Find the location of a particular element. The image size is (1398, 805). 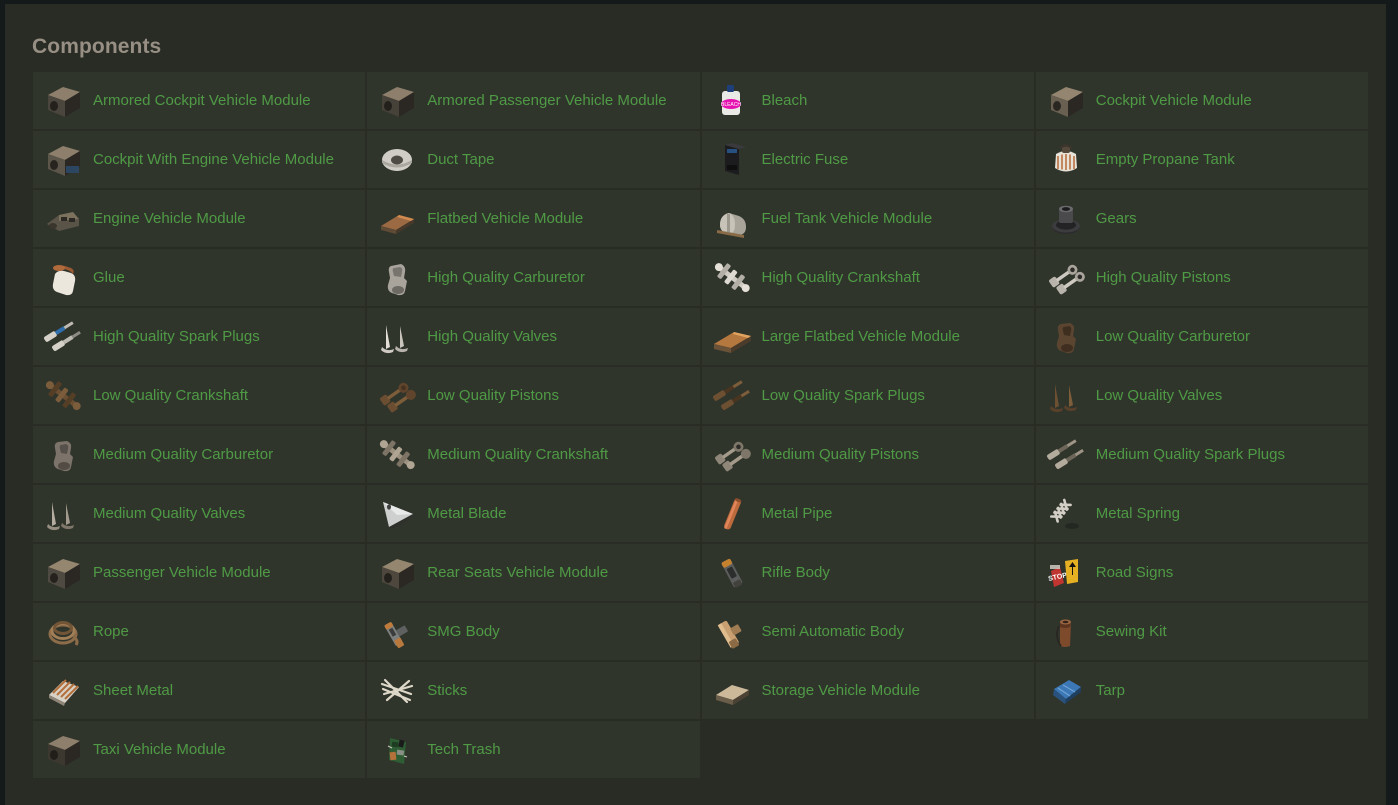

component-cell: Medium Quality Pistons is located at coordinates (867, 454).